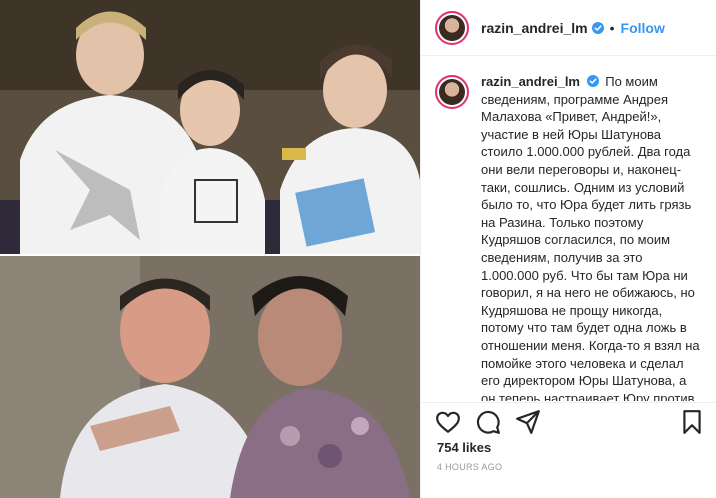  I want to click on likes-count: 754 likes, so click(464, 447).